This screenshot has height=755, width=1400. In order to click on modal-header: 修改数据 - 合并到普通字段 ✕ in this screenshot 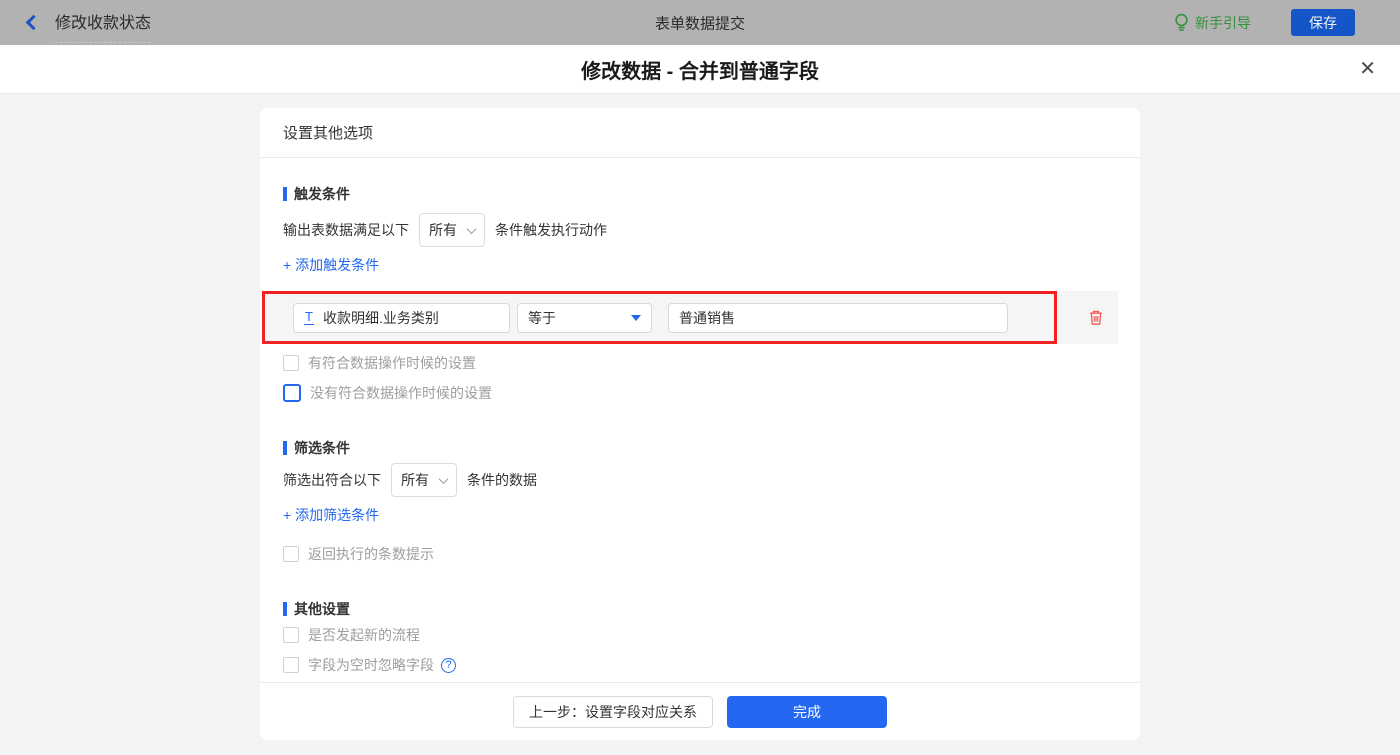, I will do `click(700, 69)`.